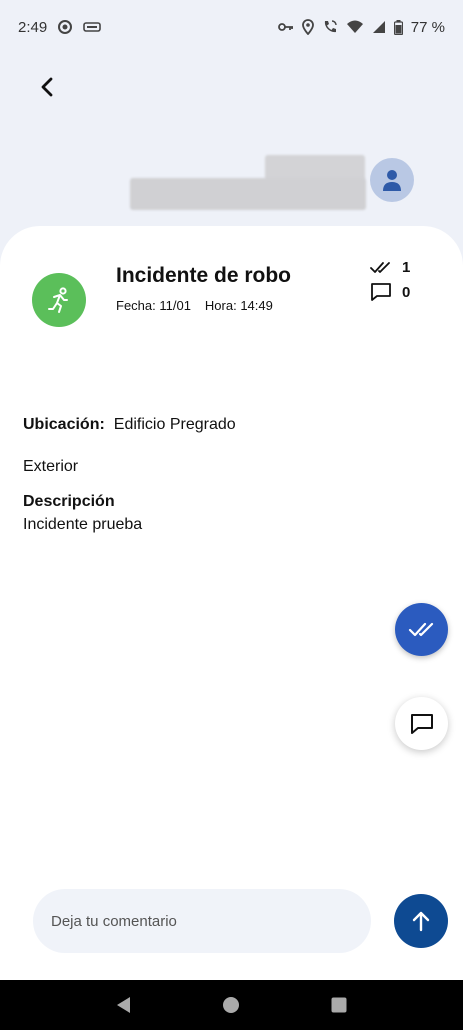  I want to click on incident-type-badge, so click(59, 300).